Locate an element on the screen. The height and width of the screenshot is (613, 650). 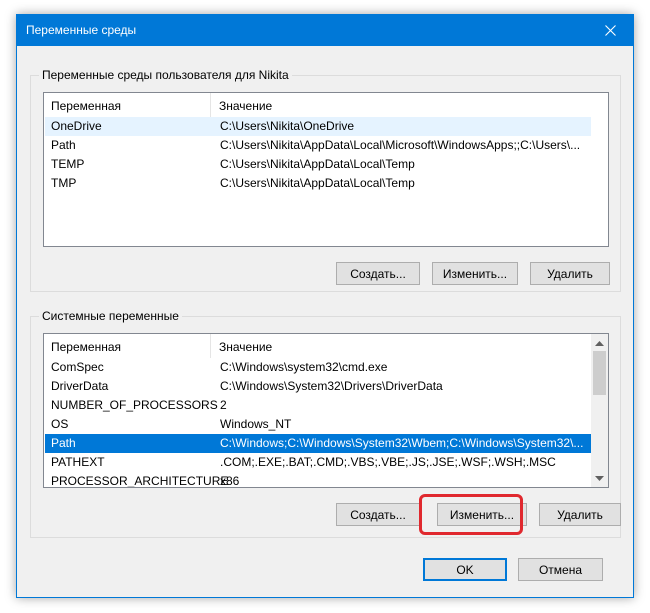
variable-name: TMP is located at coordinates (64, 183).